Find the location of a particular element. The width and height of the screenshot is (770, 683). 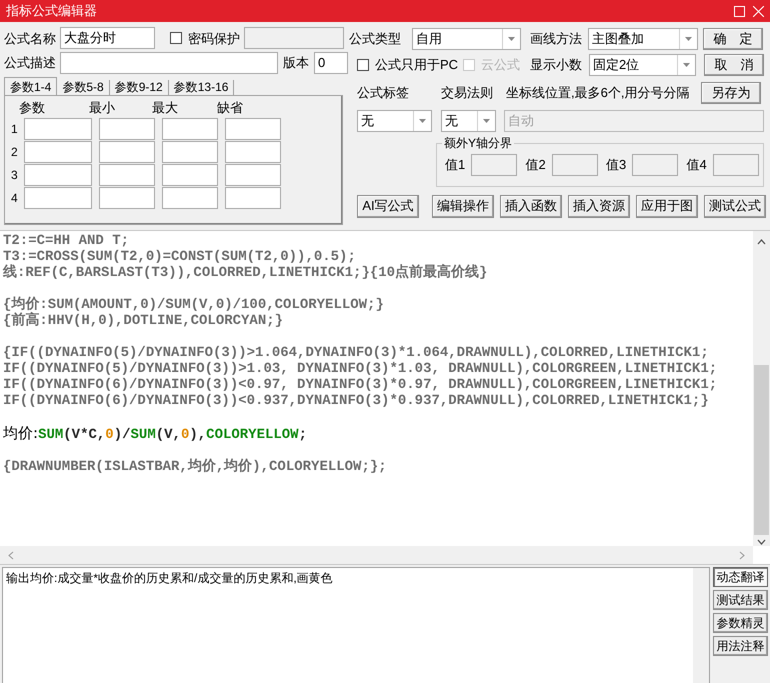

field-label: 画线方法 is located at coordinates (556, 39).